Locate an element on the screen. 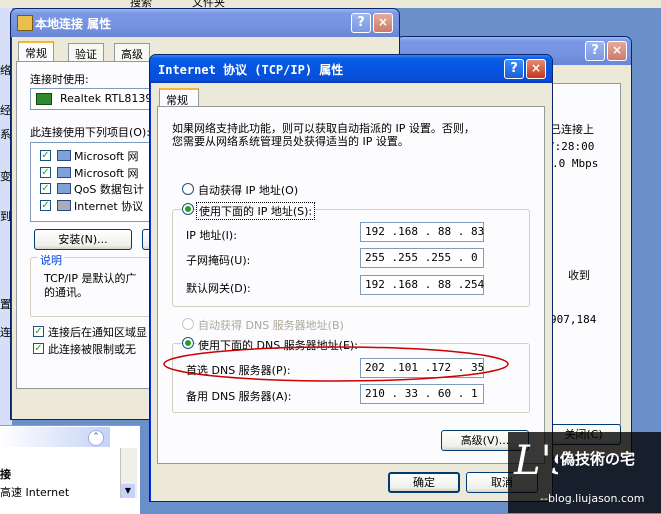 The image size is (661, 514). status-received-value: 907,184 is located at coordinates (573, 319).